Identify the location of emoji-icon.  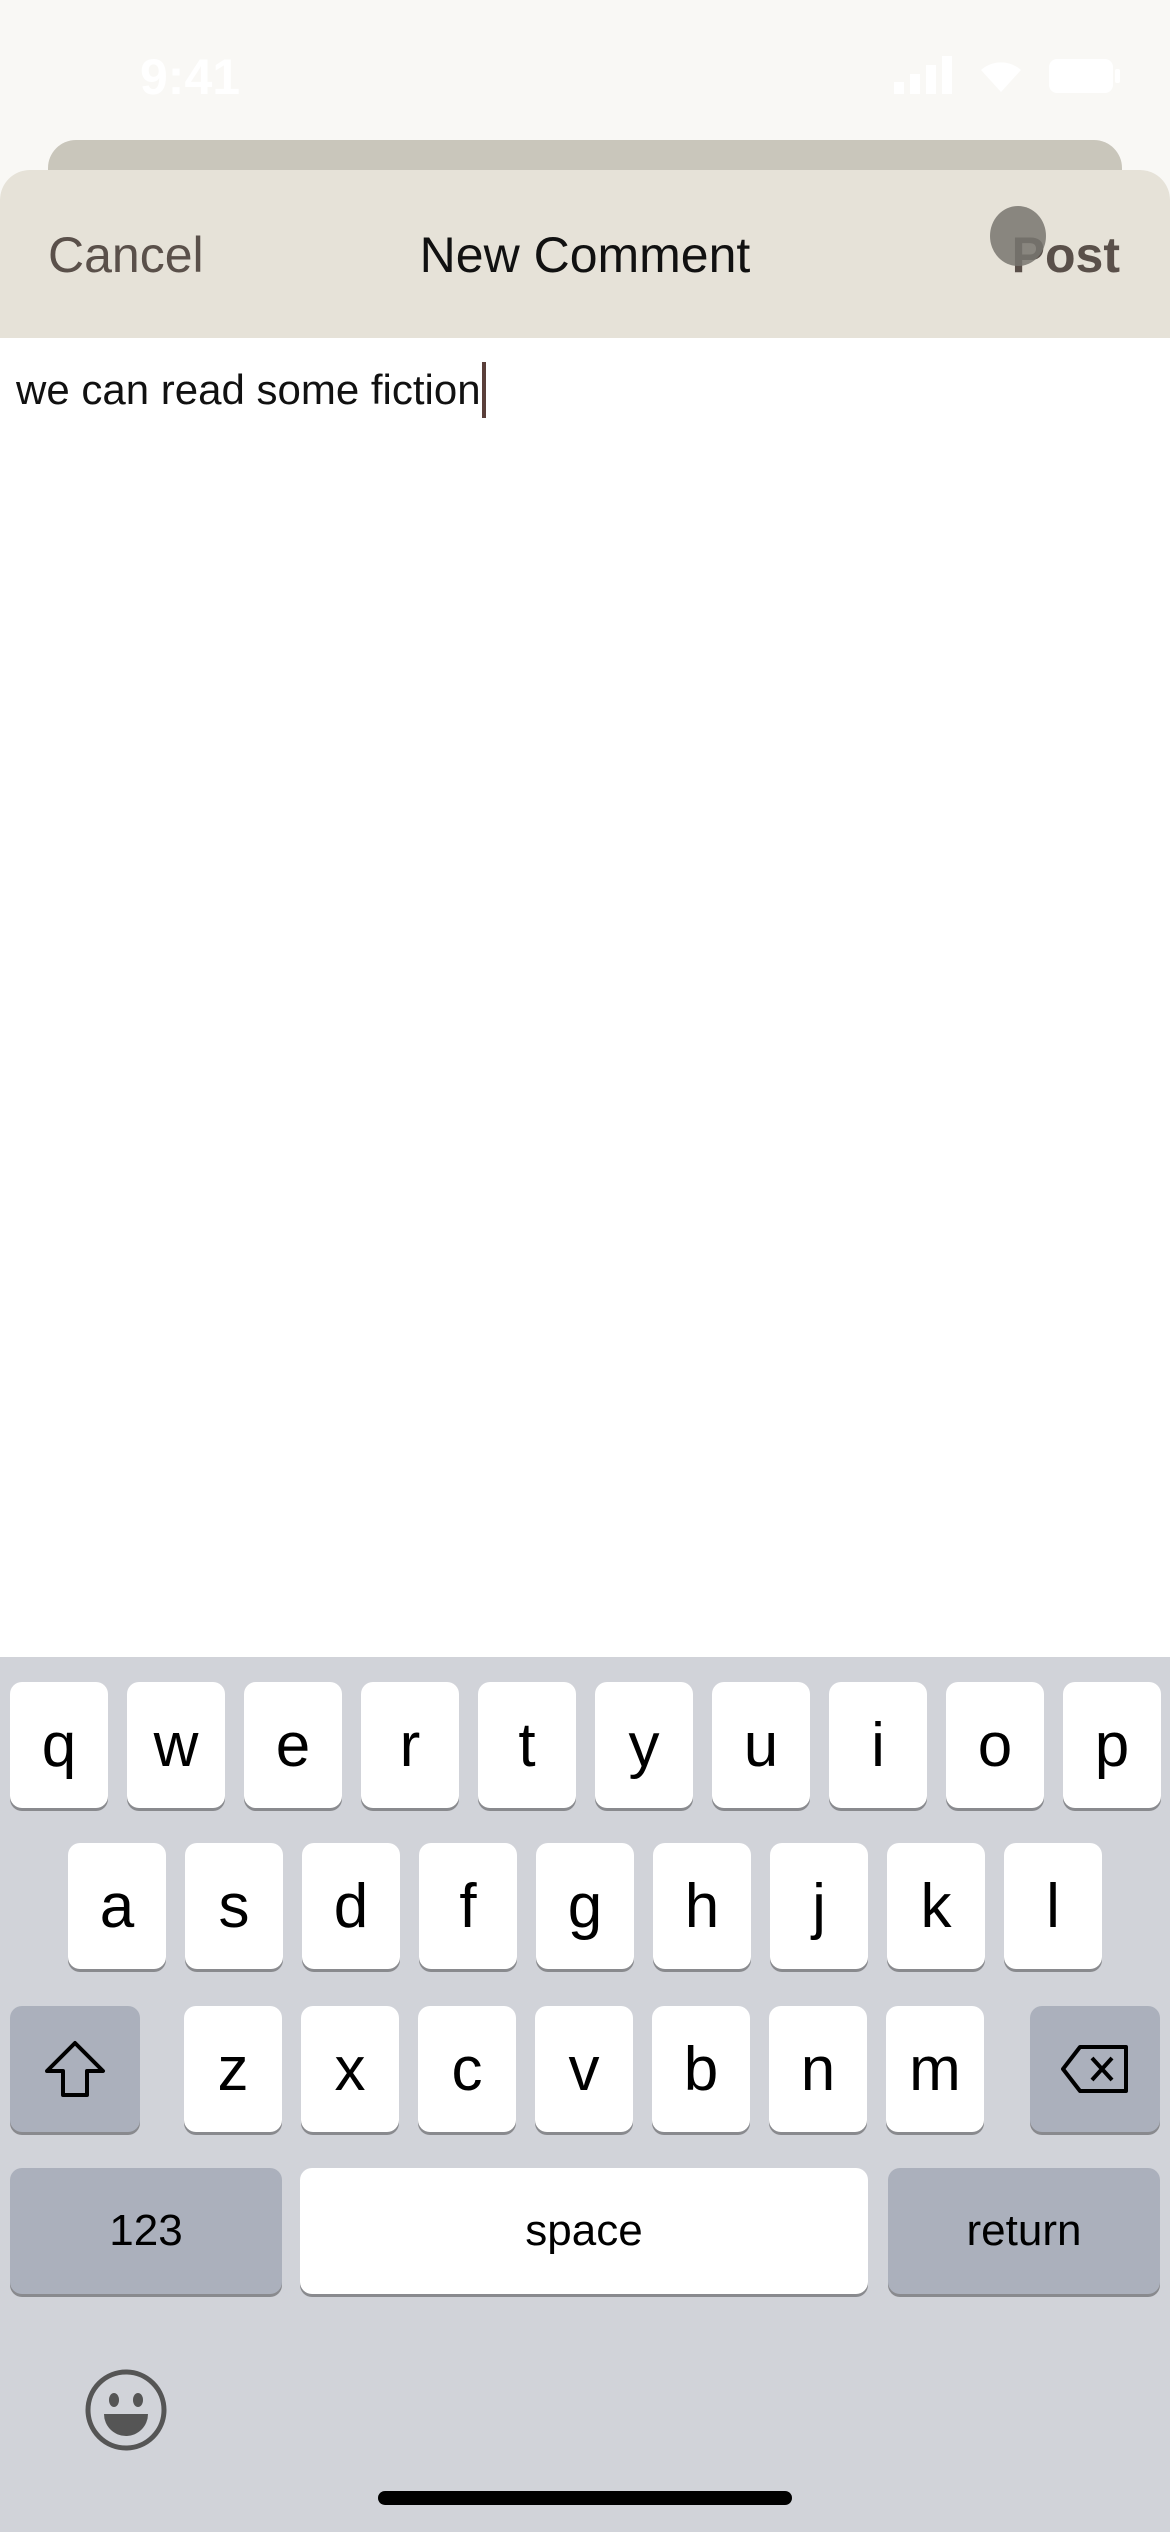
(126, 2410).